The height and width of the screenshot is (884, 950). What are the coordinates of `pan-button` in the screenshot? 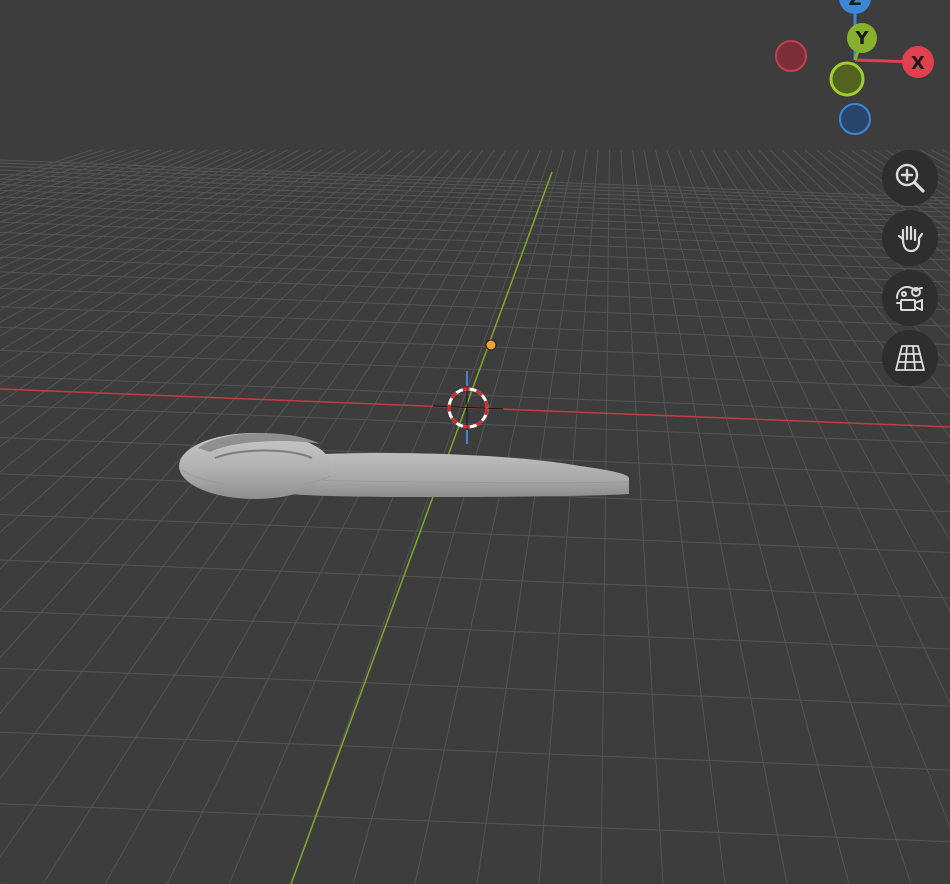 It's located at (910, 238).